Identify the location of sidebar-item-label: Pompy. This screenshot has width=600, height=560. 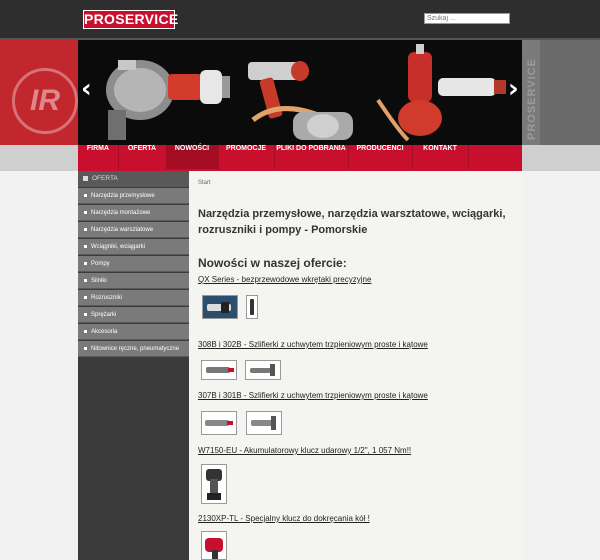
(100, 264).